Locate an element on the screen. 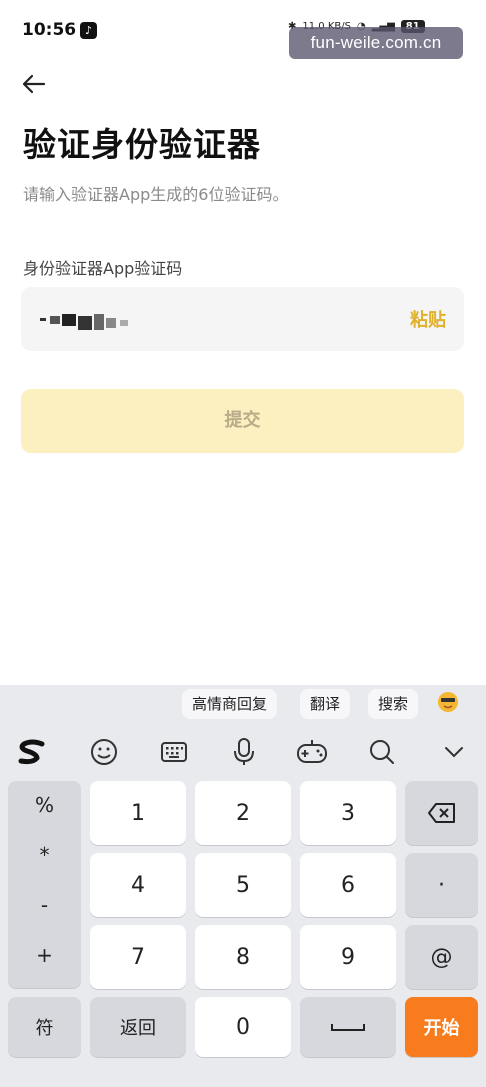 The width and height of the screenshot is (486, 1087). keyboard-icon is located at coordinates (174, 752).